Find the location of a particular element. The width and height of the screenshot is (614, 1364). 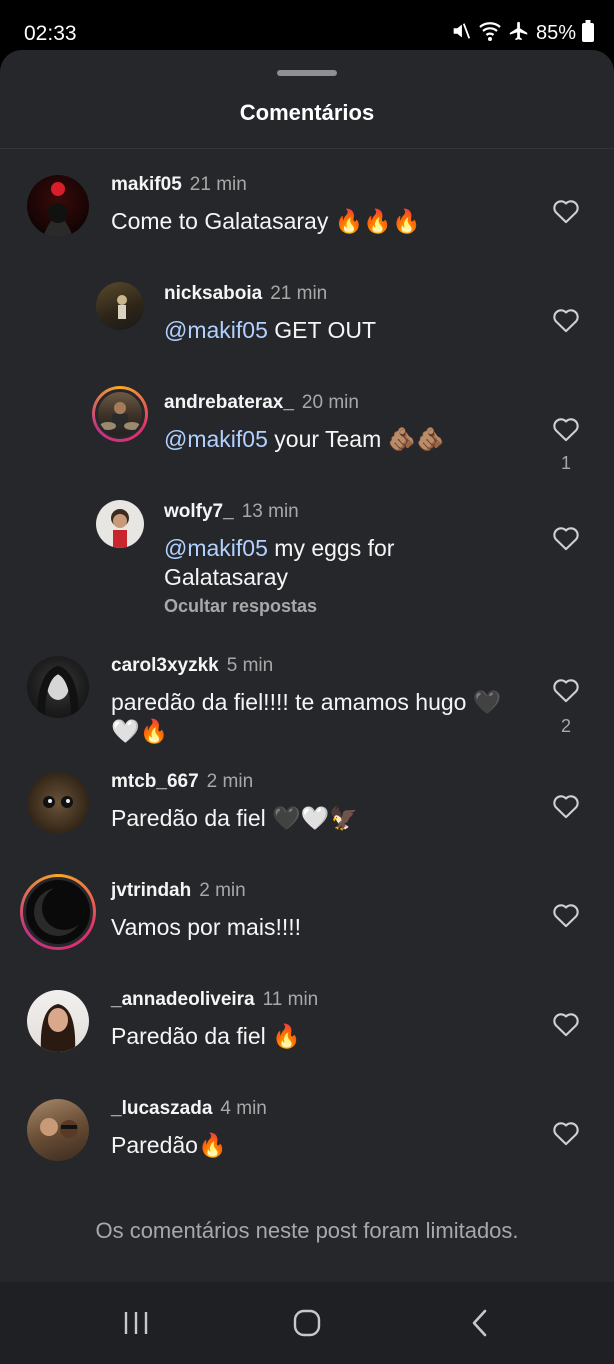

mute-icon is located at coordinates (461, 33).